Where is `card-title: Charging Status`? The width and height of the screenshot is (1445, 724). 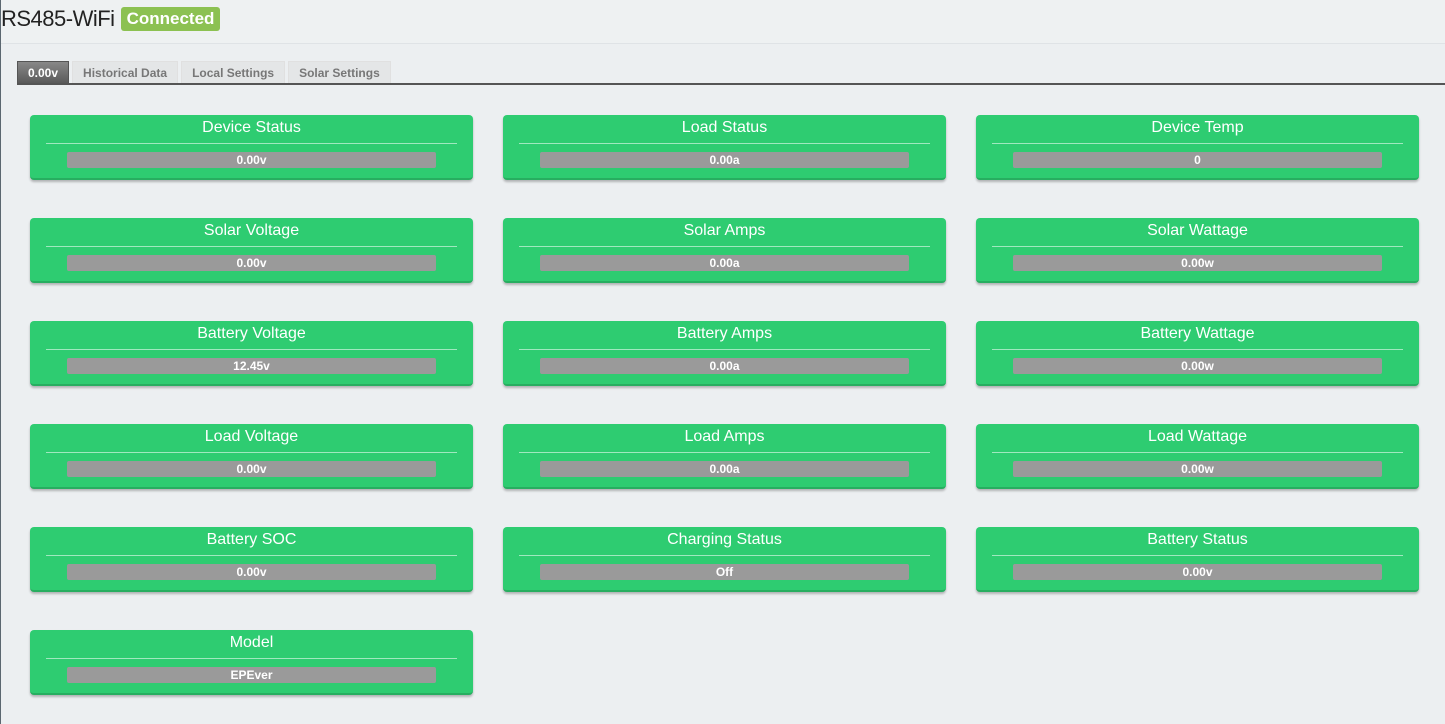 card-title: Charging Status is located at coordinates (724, 539).